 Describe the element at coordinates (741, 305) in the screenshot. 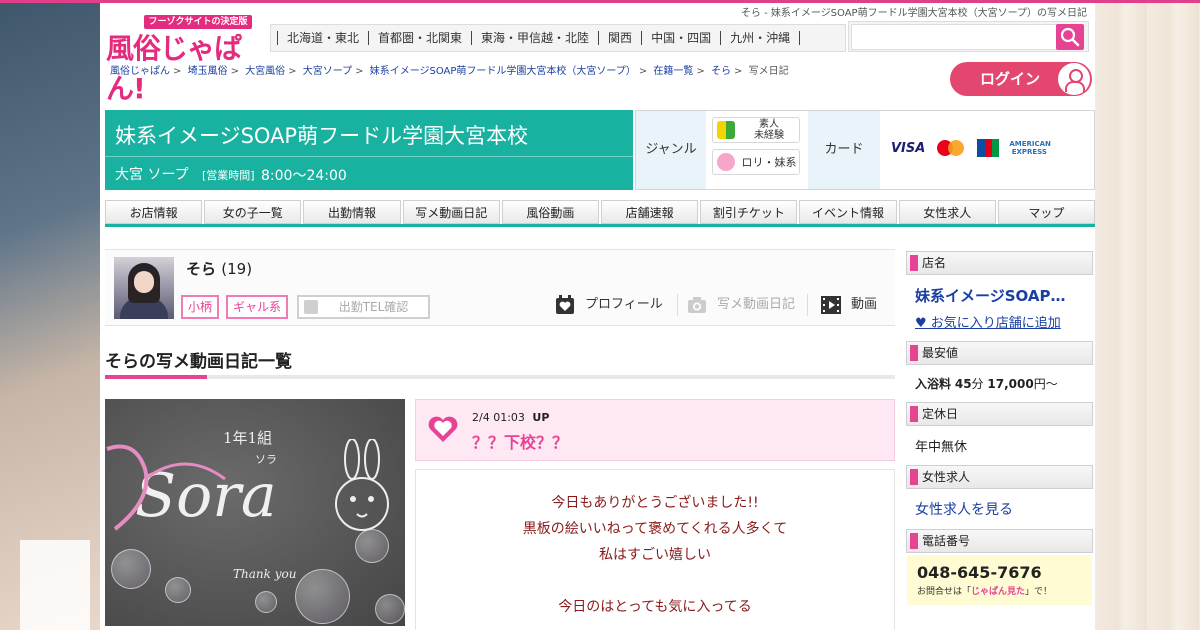

I see `nav-photo-diary: 写メ動画日記` at that location.